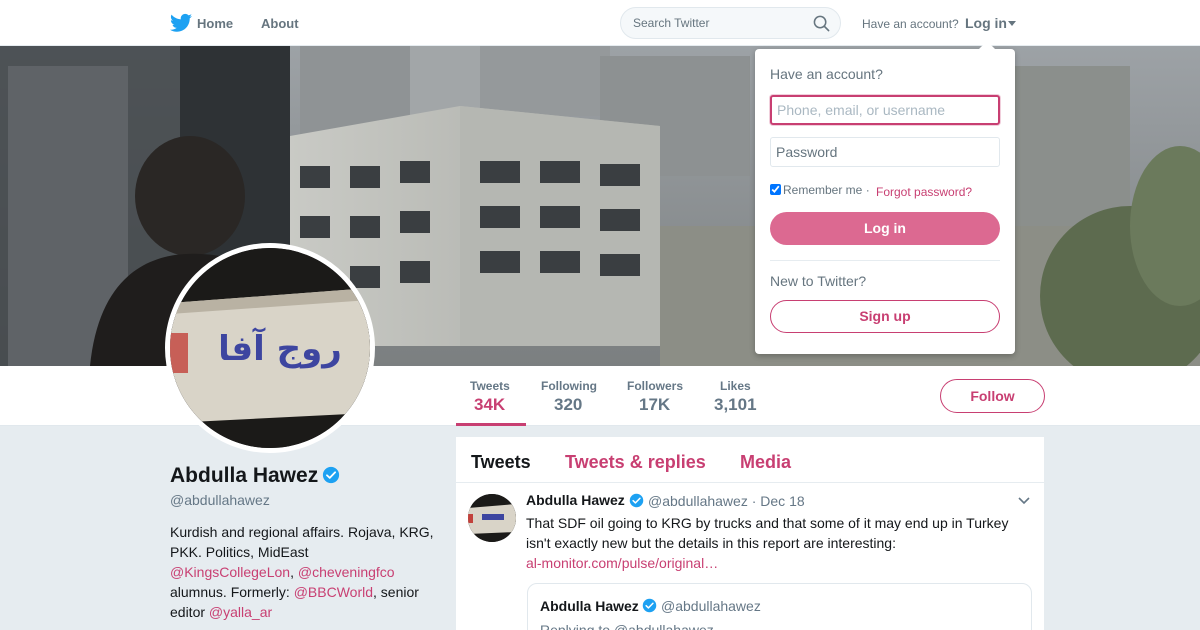 This screenshot has height=630, width=1200. I want to click on tab-tweets-replies: Tweets & replies, so click(635, 462).